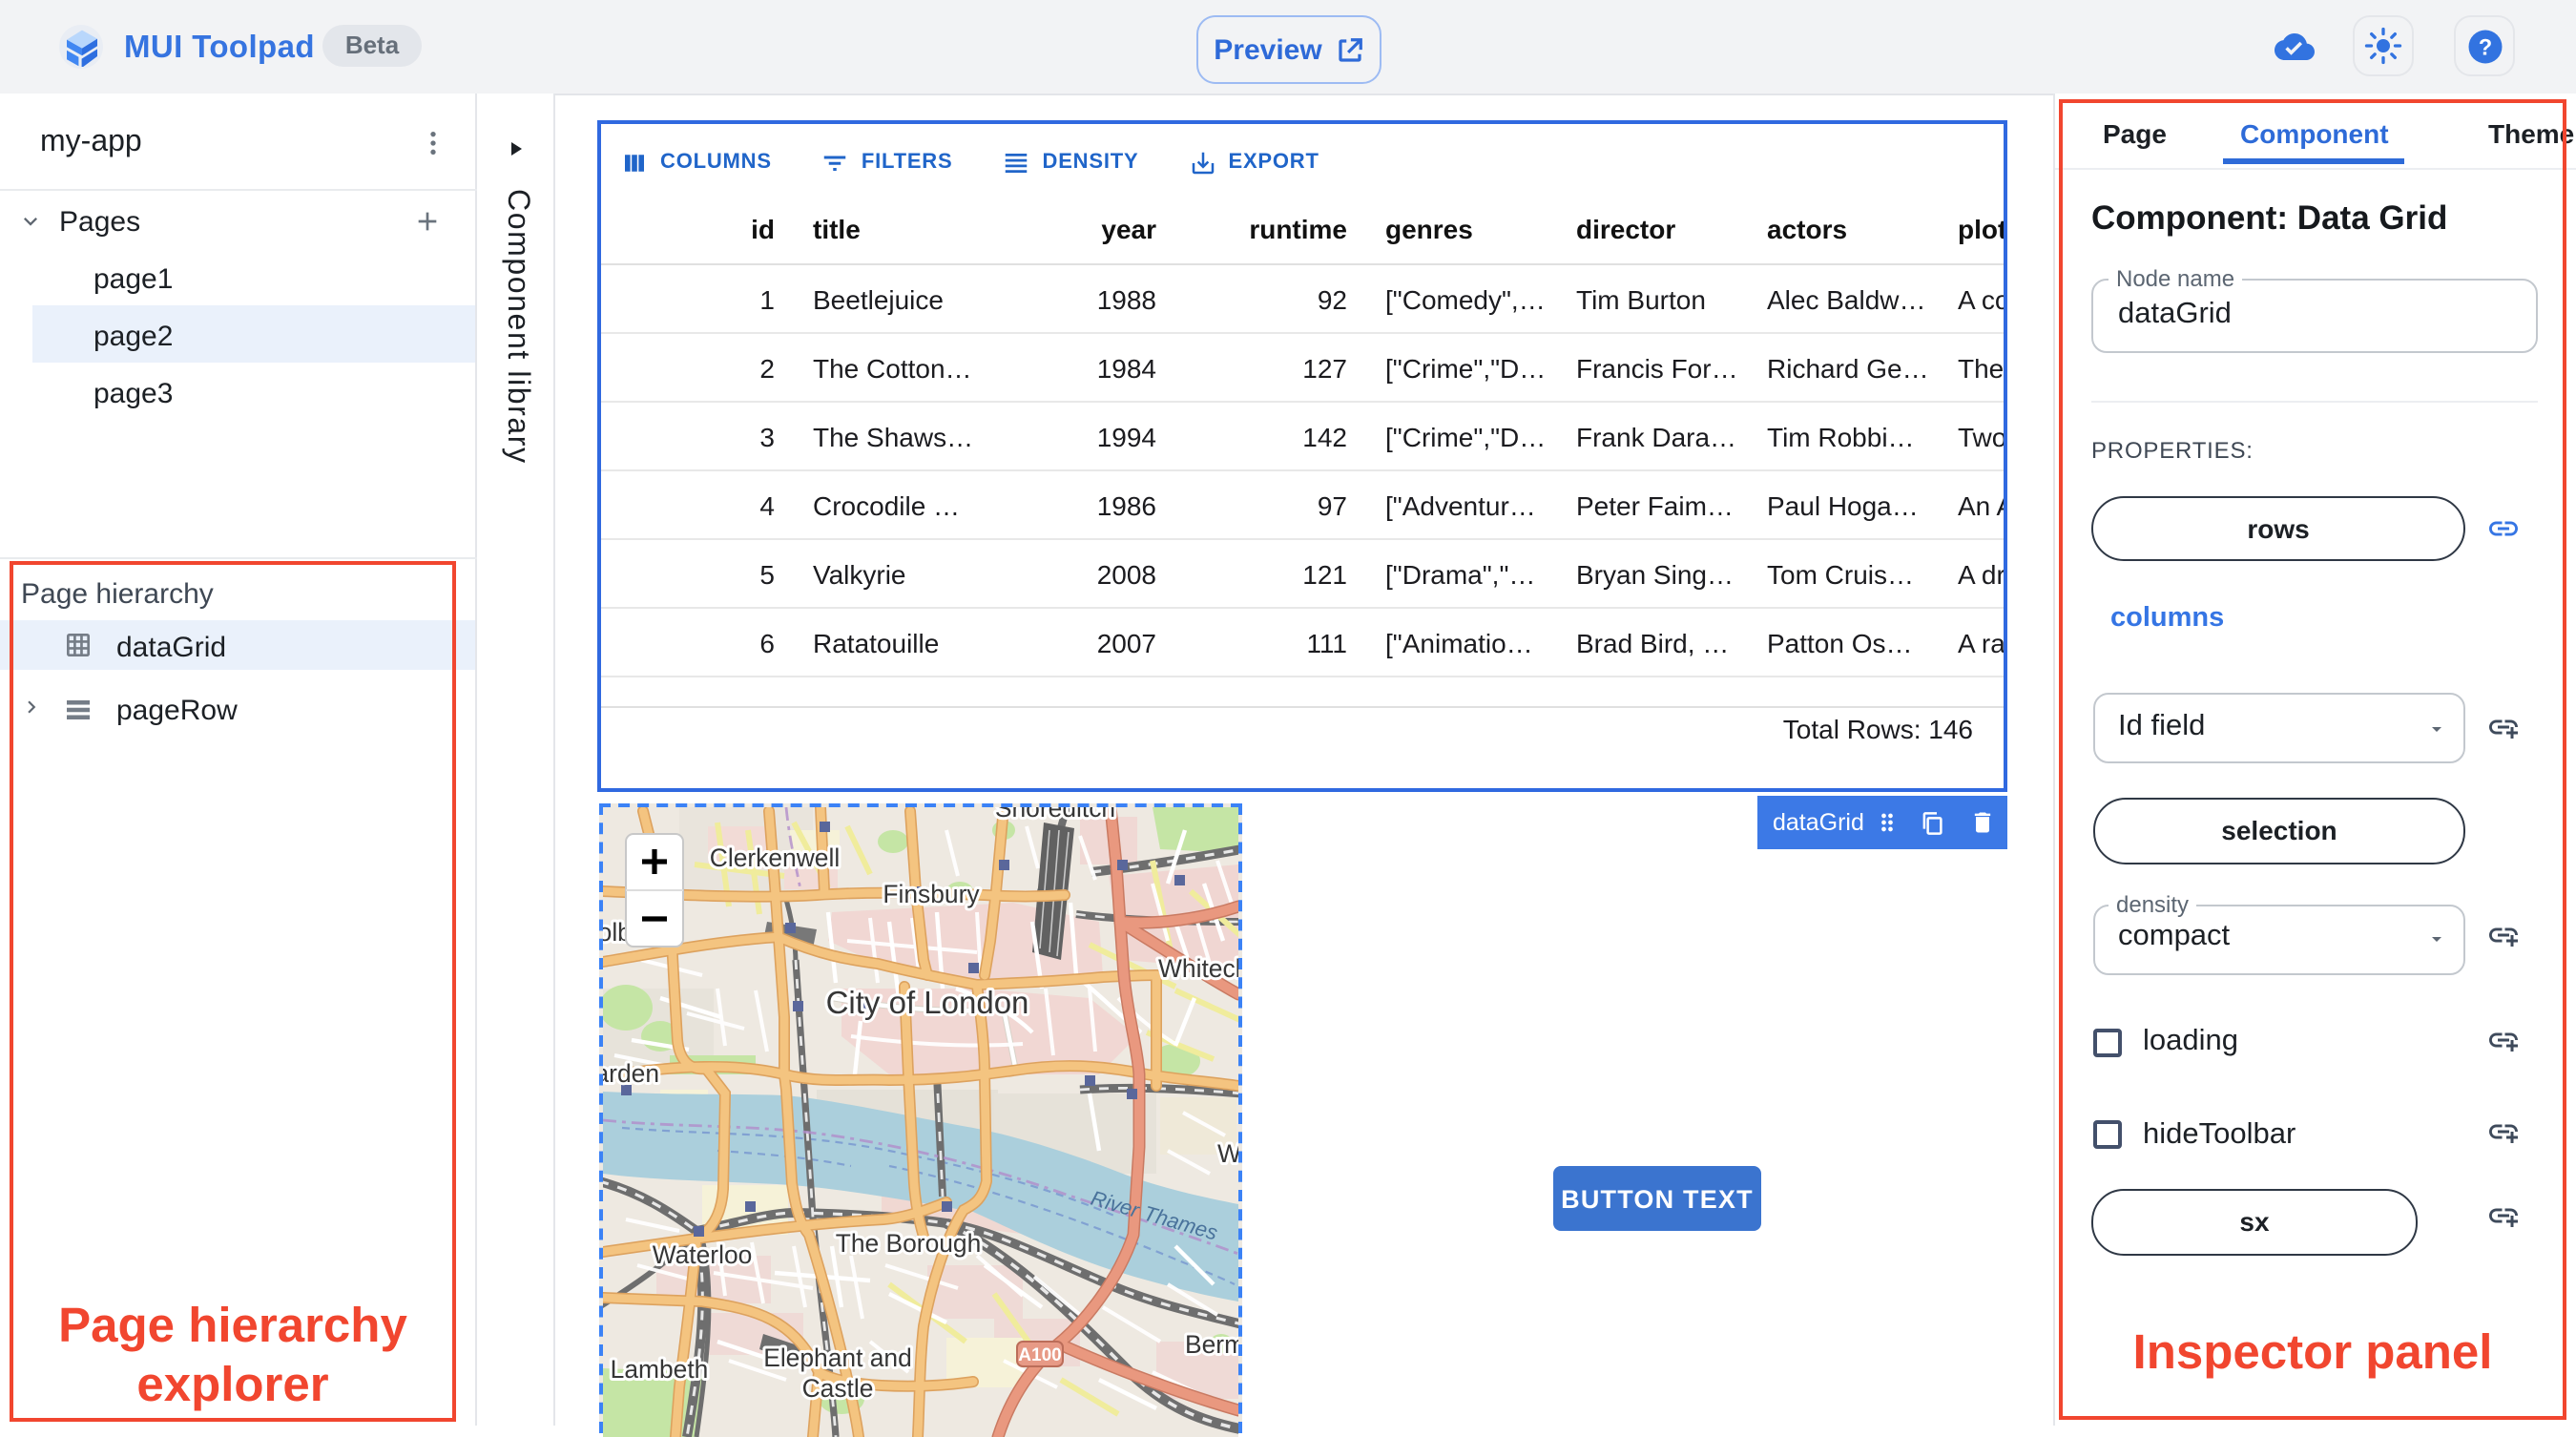  I want to click on svg-text: Bermondsey, so click(1211, 1345).